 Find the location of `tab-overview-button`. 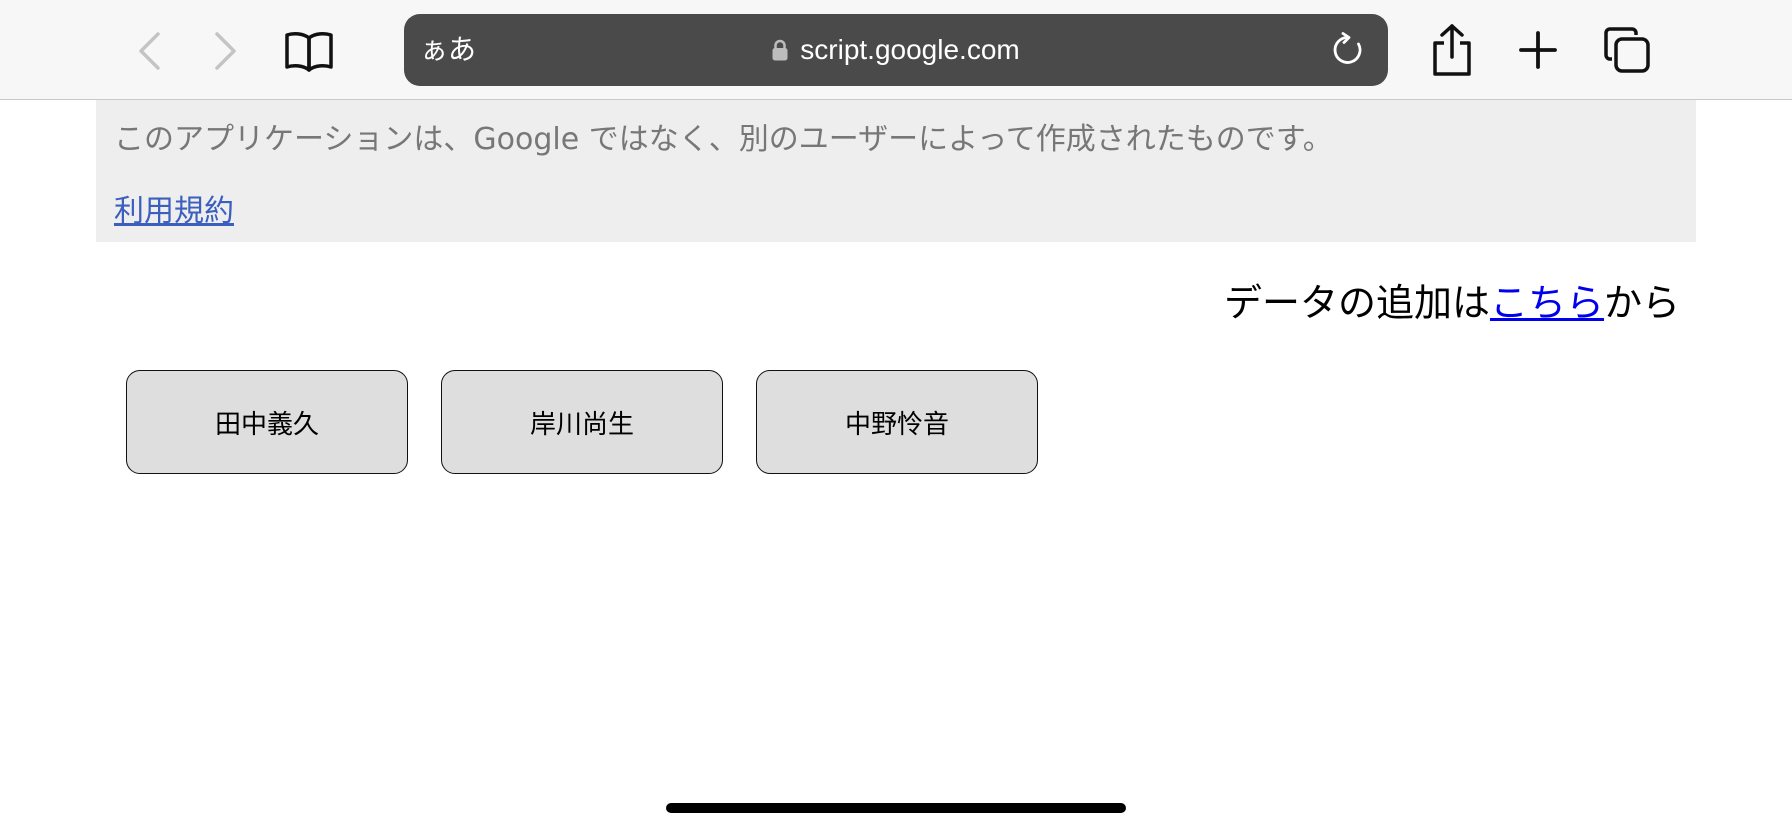

tab-overview-button is located at coordinates (1627, 50).